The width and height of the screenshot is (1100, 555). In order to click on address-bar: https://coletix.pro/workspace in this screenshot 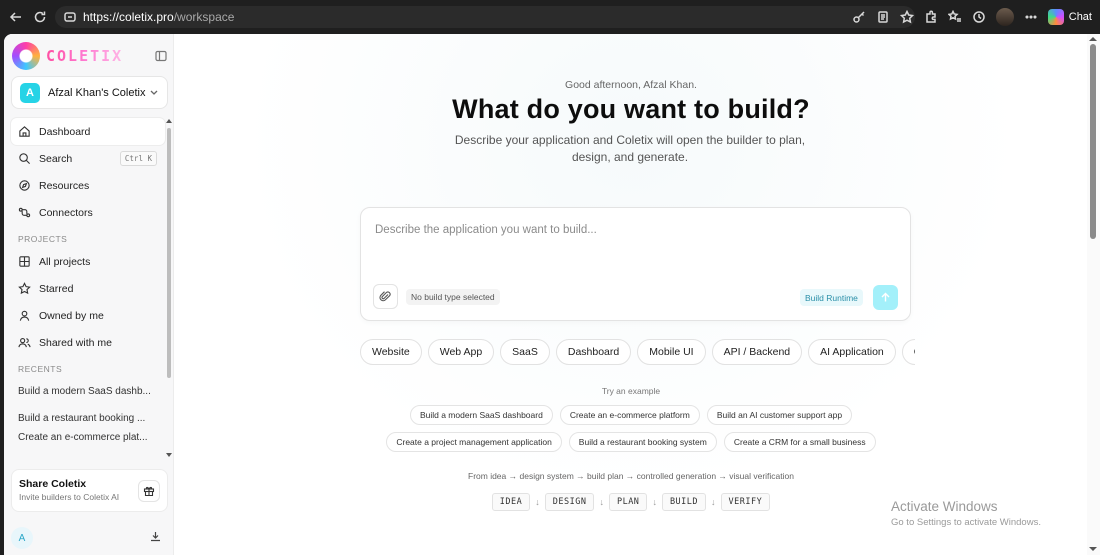, I will do `click(485, 17)`.